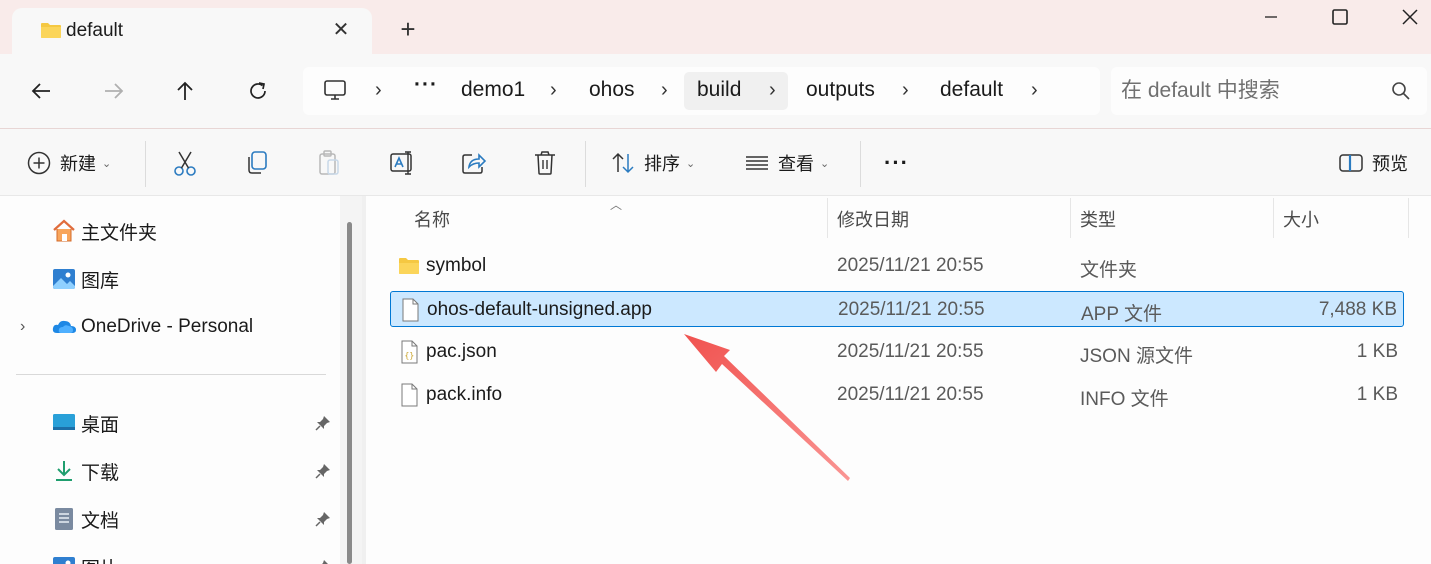  I want to click on up-arrow-icon, so click(185, 90).